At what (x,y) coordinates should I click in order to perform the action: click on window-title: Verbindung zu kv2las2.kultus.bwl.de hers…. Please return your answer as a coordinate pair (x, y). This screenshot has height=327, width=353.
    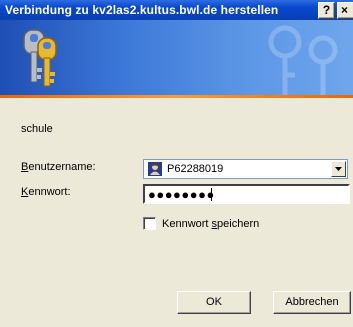
    Looking at the image, I should click on (142, 10).